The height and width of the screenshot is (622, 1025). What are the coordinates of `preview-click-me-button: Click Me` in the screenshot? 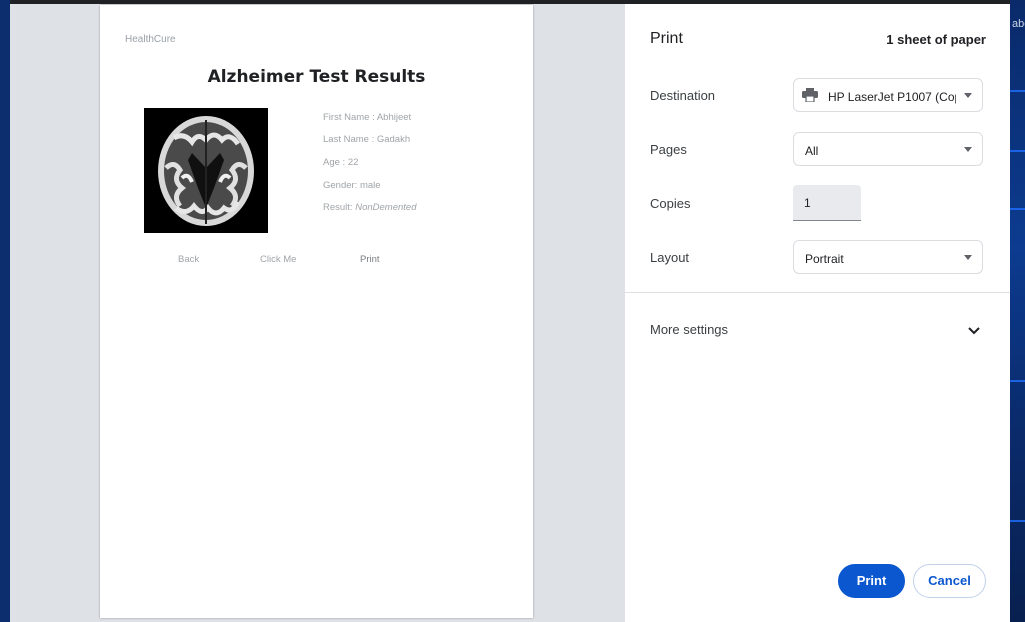 It's located at (278, 259).